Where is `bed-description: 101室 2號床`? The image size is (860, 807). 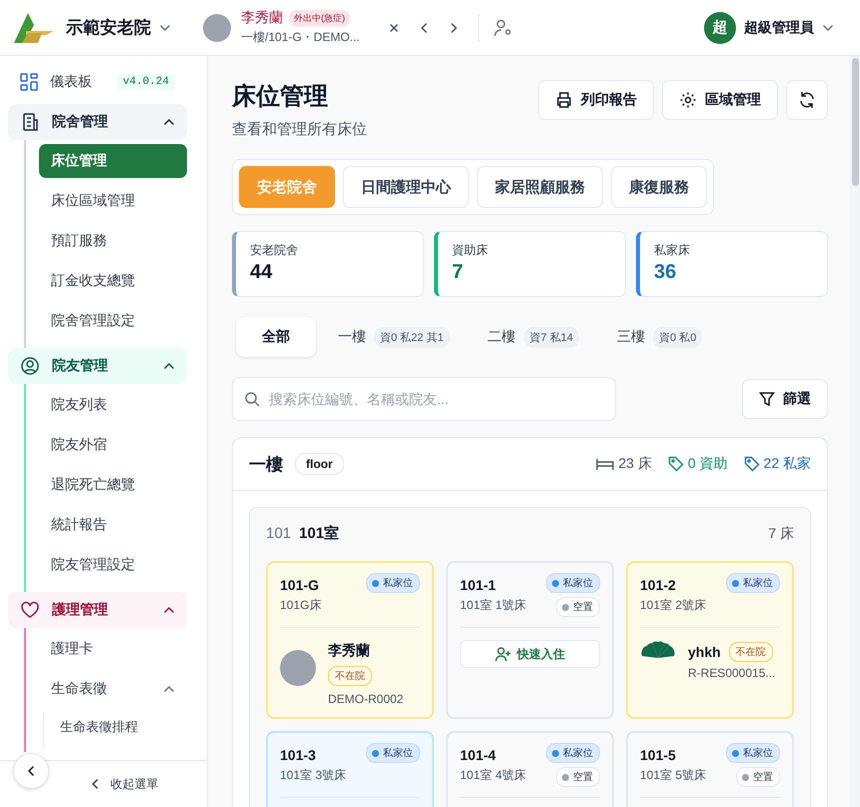
bed-description: 101室 2號床 is located at coordinates (673, 605).